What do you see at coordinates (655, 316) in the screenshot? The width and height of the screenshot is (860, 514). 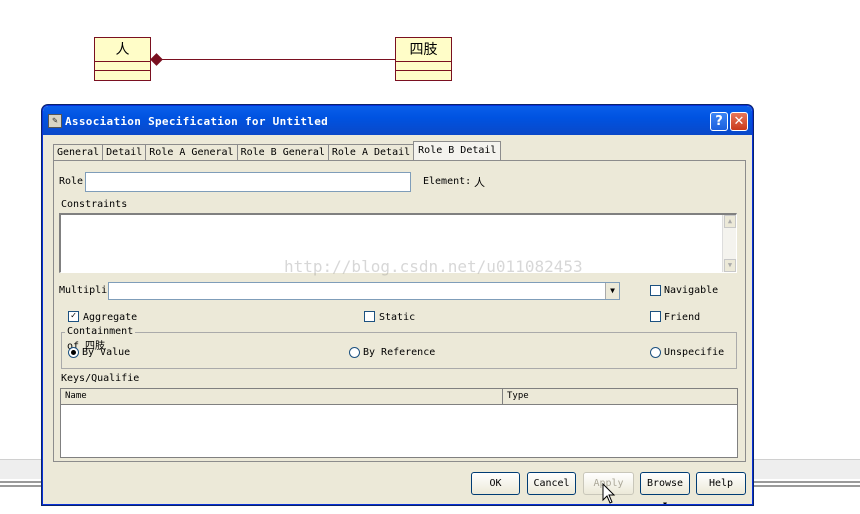 I see `friend-checkbox` at bounding box center [655, 316].